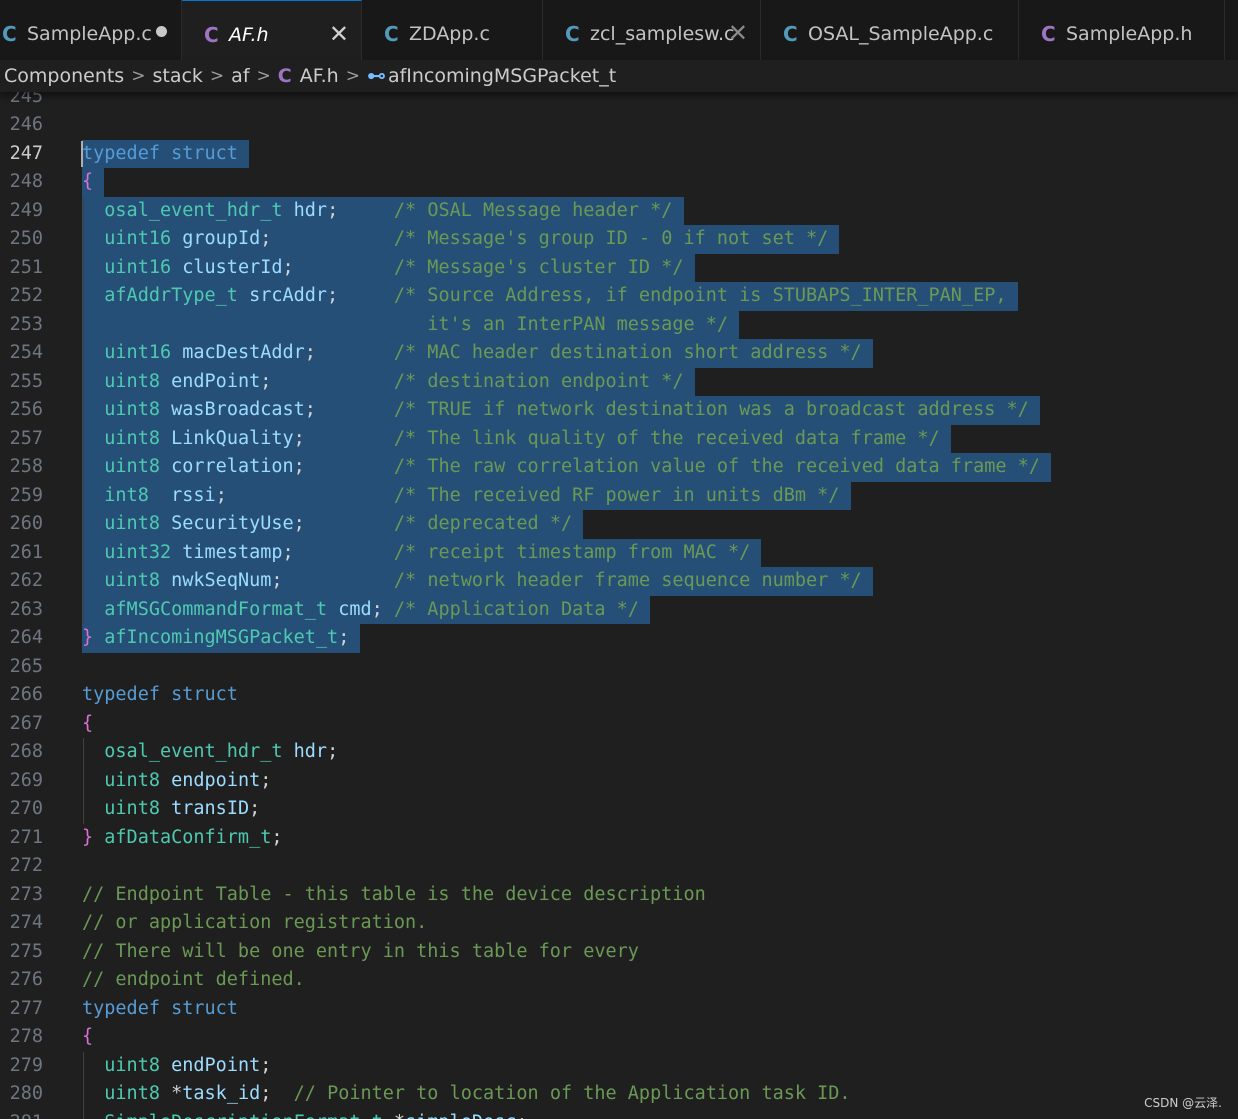  Describe the element at coordinates (26, 666) in the screenshot. I see `line-number: 265` at that location.